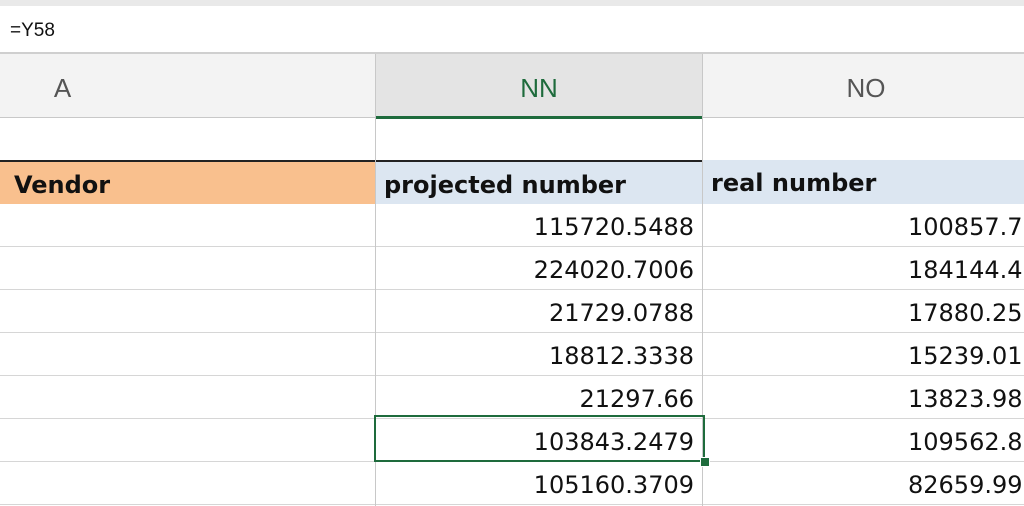 This screenshot has height=506, width=1024. I want to click on active-cell-selection, so click(539, 438).